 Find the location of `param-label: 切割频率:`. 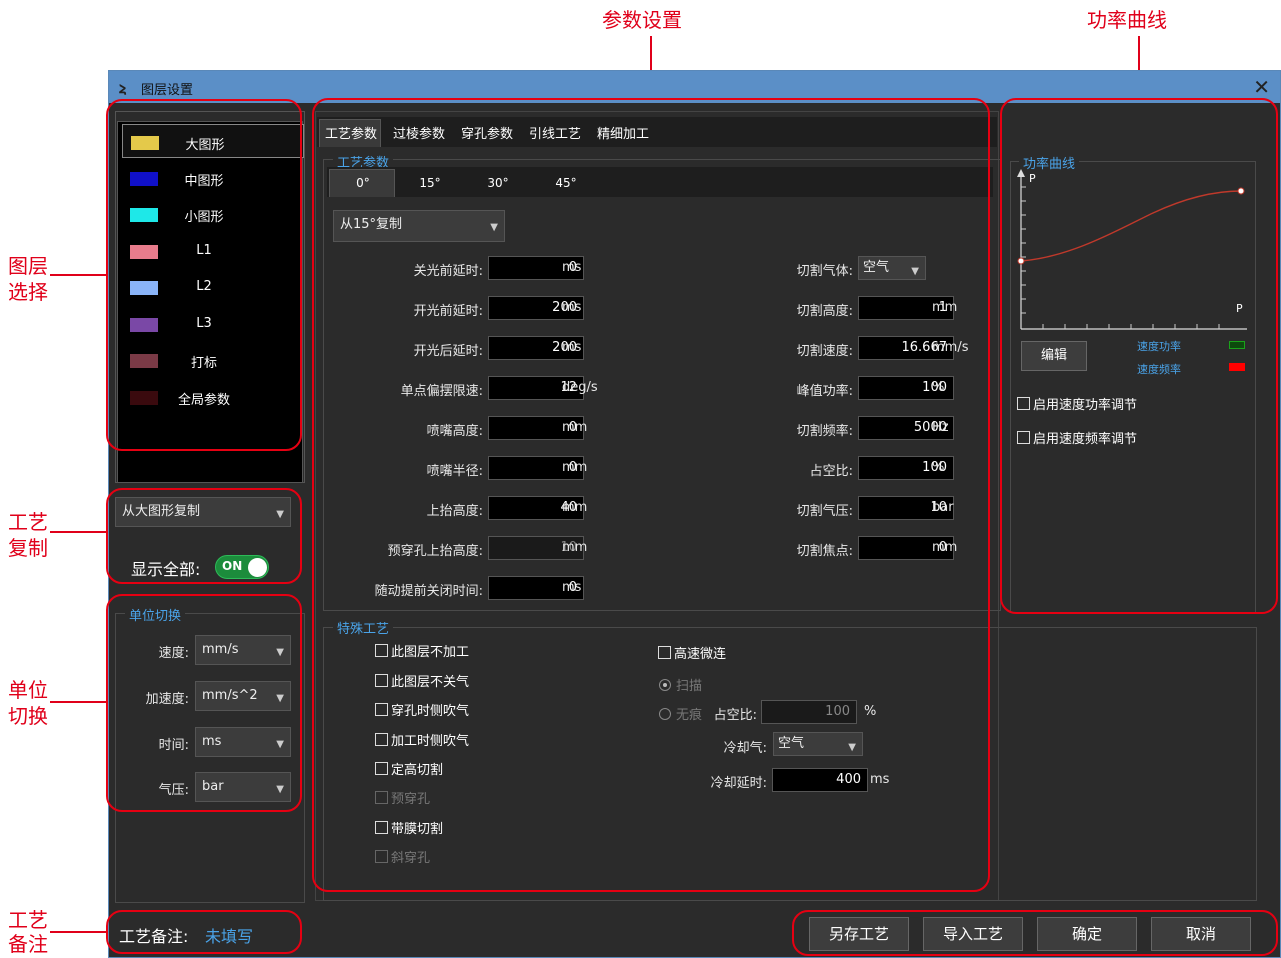

param-label: 切割频率: is located at coordinates (824, 431).